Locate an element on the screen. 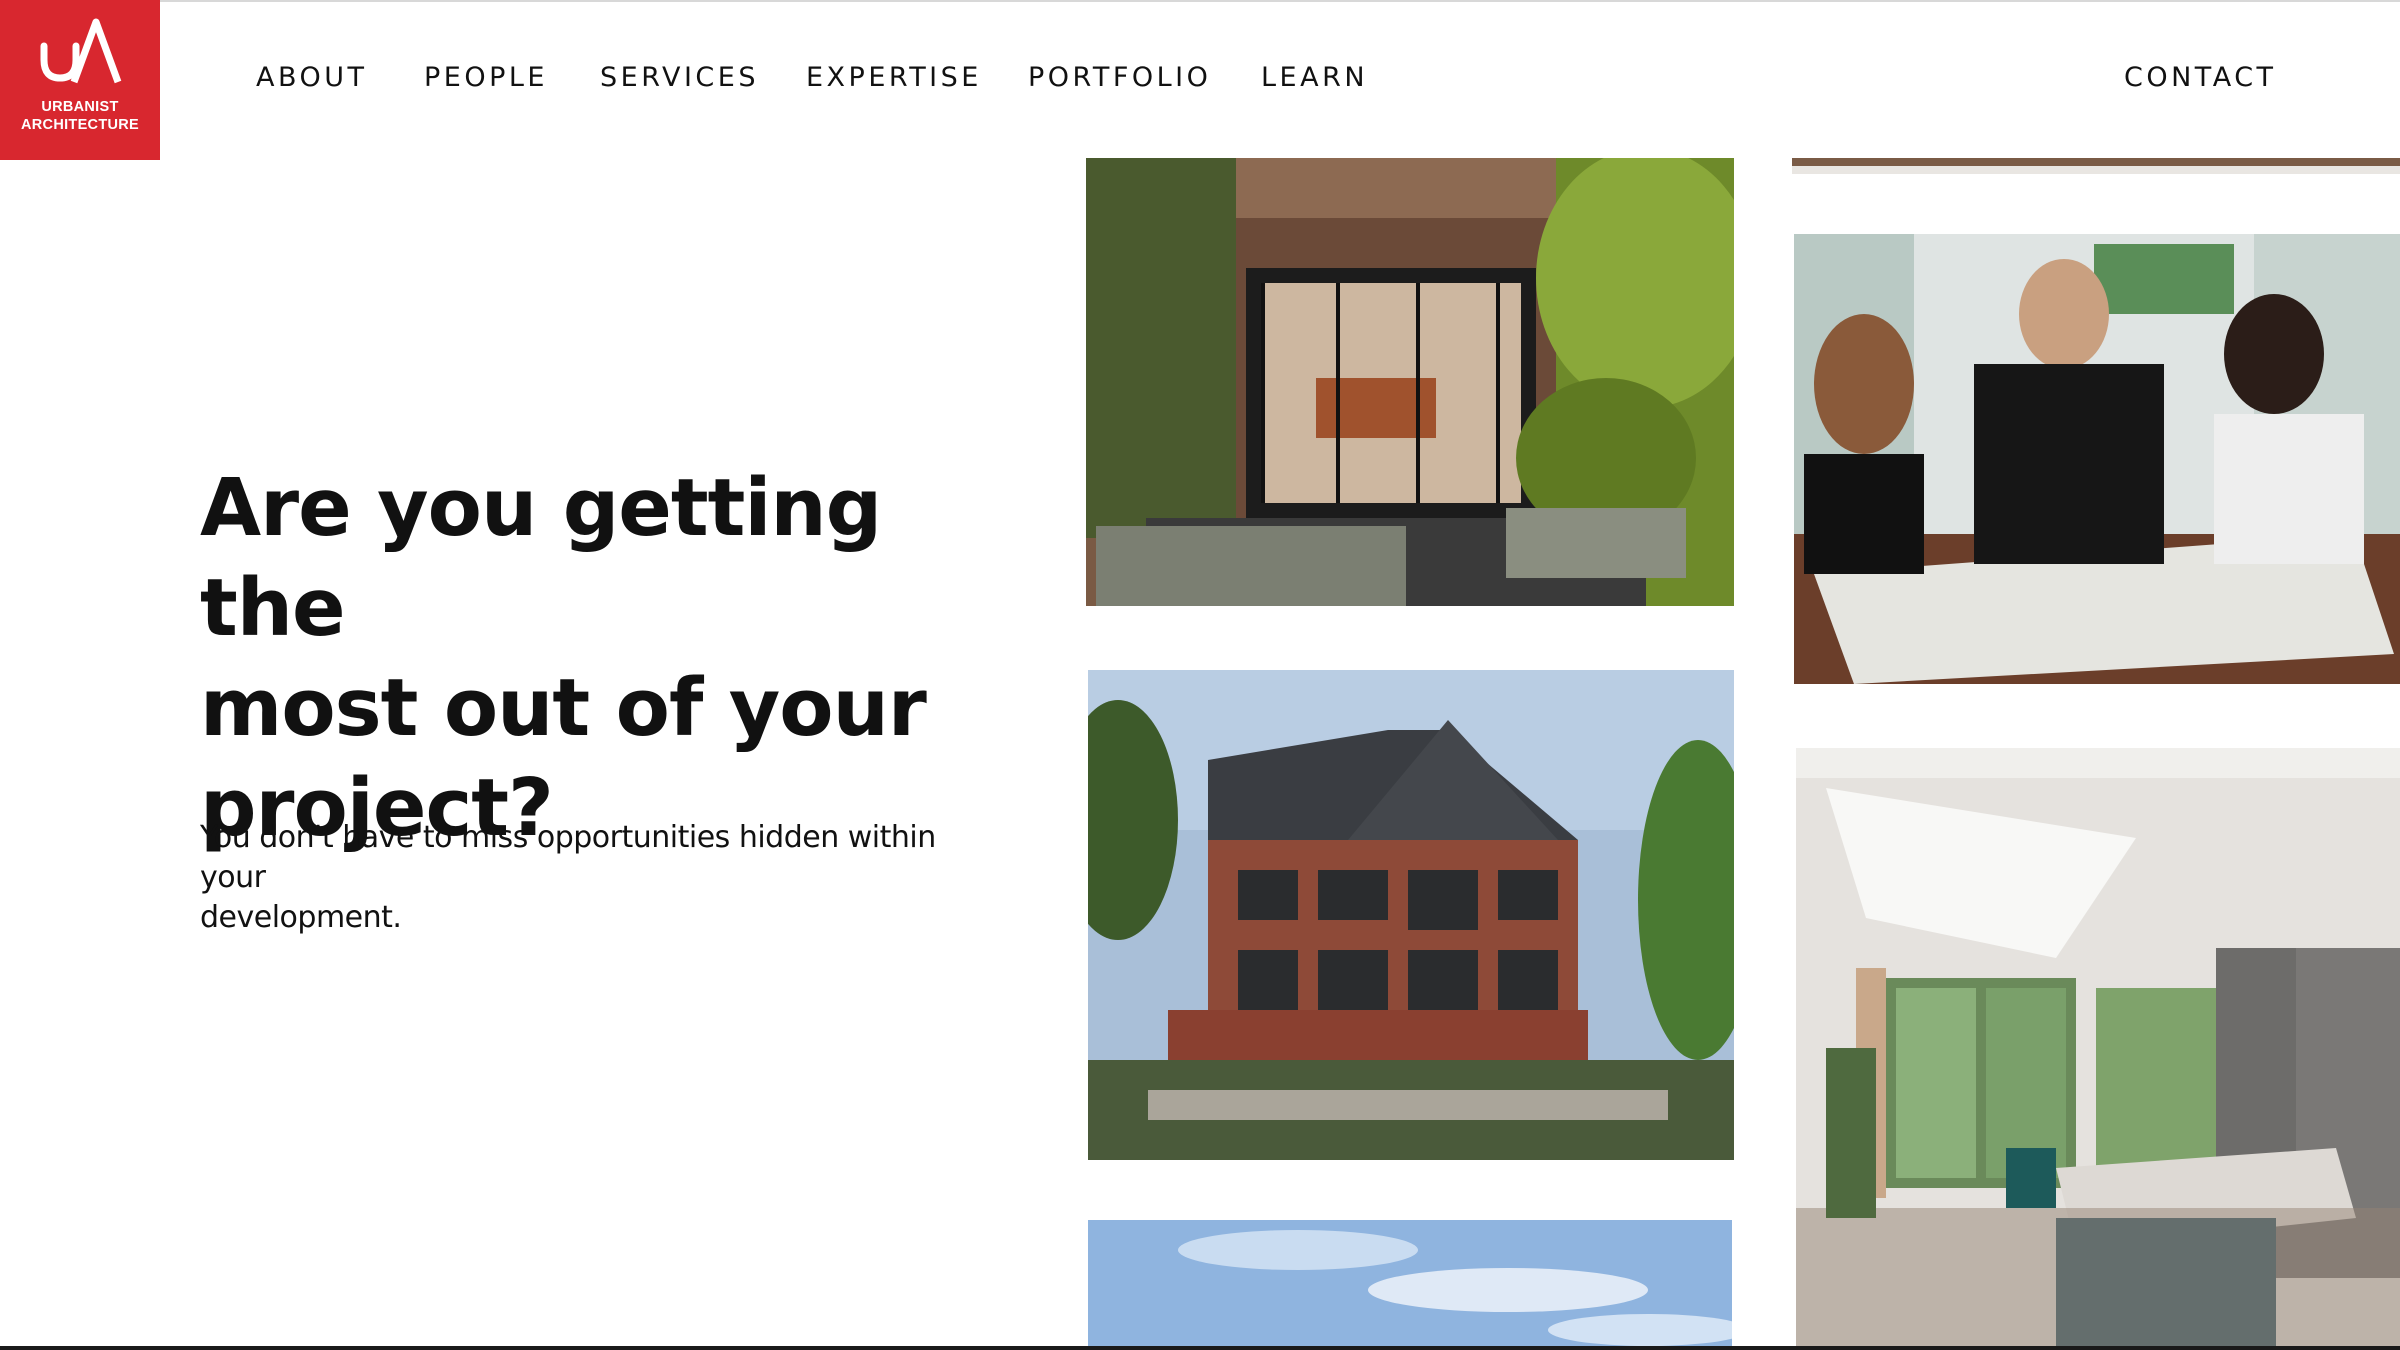  logo-line-1: URBANIST is located at coordinates (80, 107).